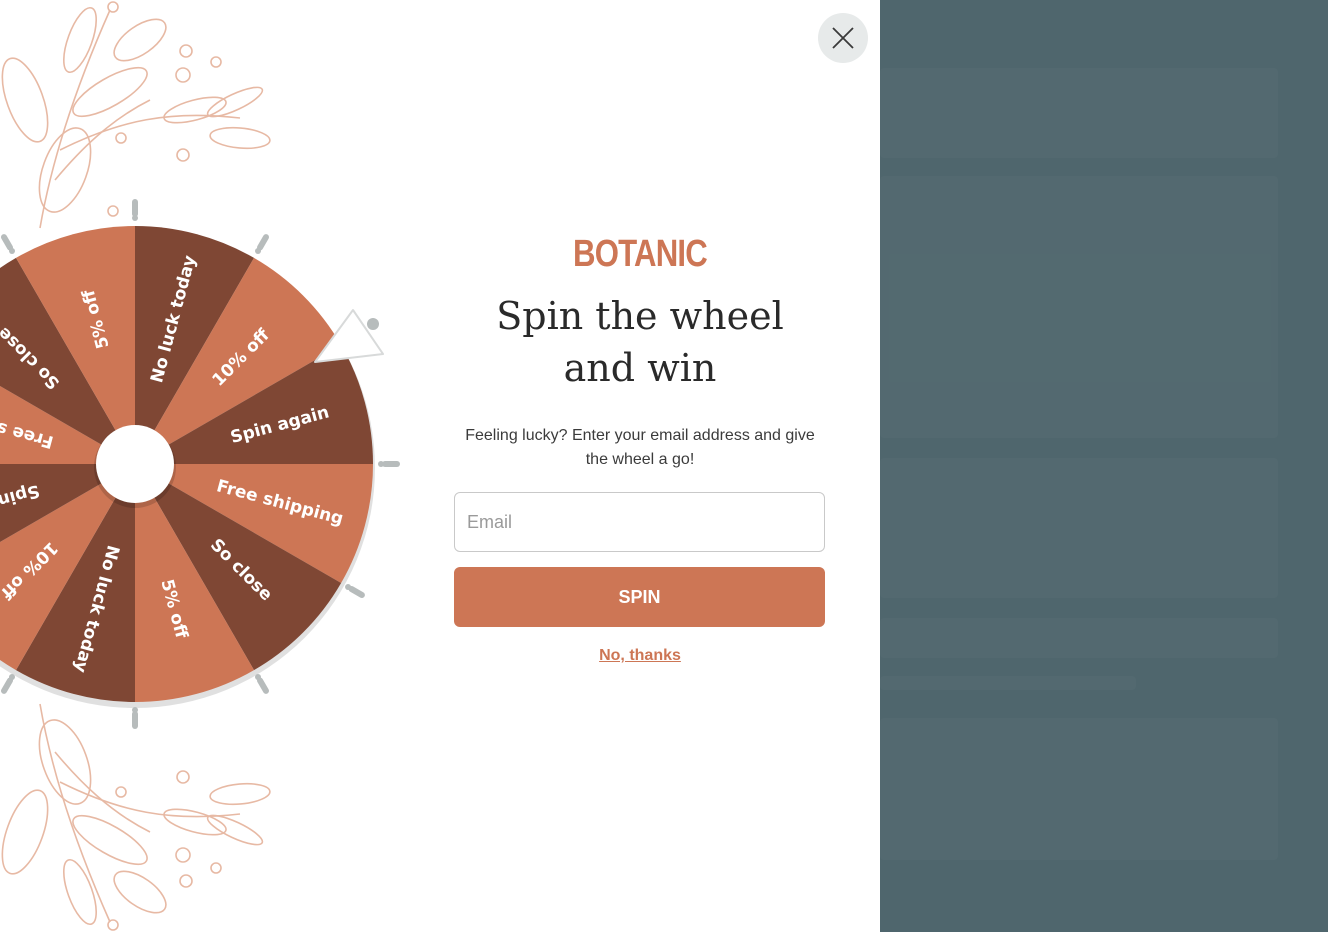 This screenshot has height=932, width=1328. Describe the element at coordinates (640, 368) in the screenshot. I see `title-line-2: and win` at that location.